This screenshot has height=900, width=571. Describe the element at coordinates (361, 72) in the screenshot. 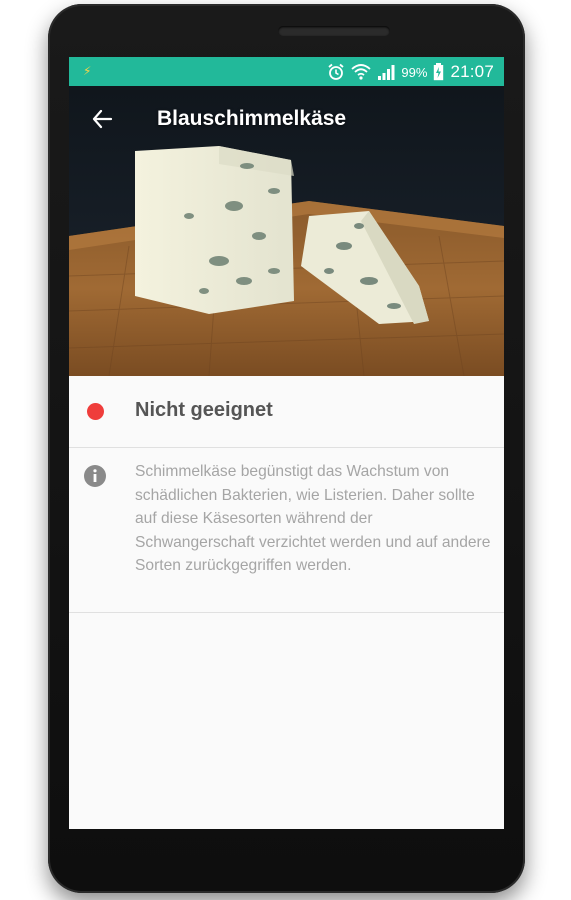

I see `wifi-icon` at that location.